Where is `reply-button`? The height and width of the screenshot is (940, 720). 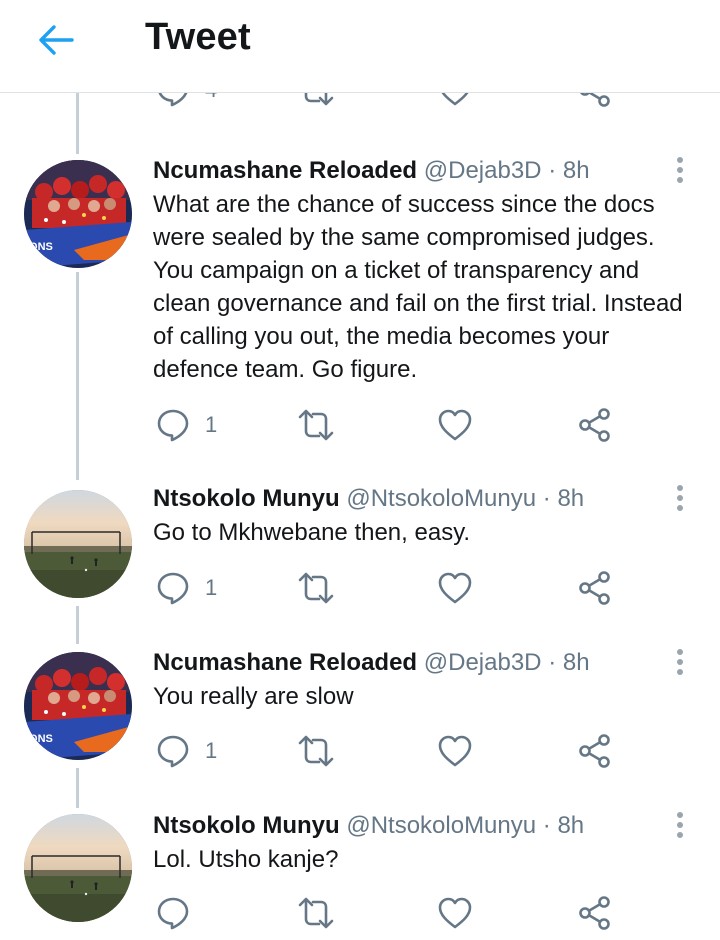 reply-button is located at coordinates (180, 913).